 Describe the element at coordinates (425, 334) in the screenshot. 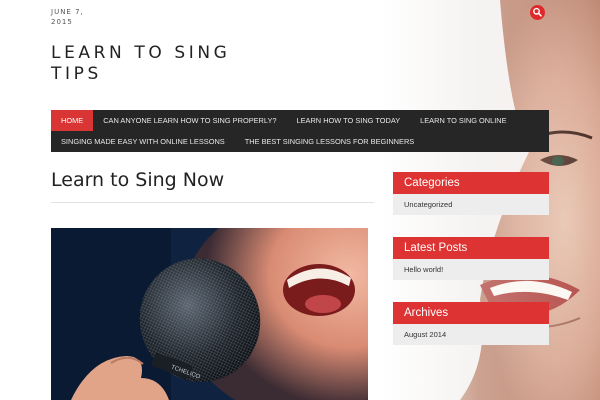

I see `archive-link-august-2014: August 2014` at that location.